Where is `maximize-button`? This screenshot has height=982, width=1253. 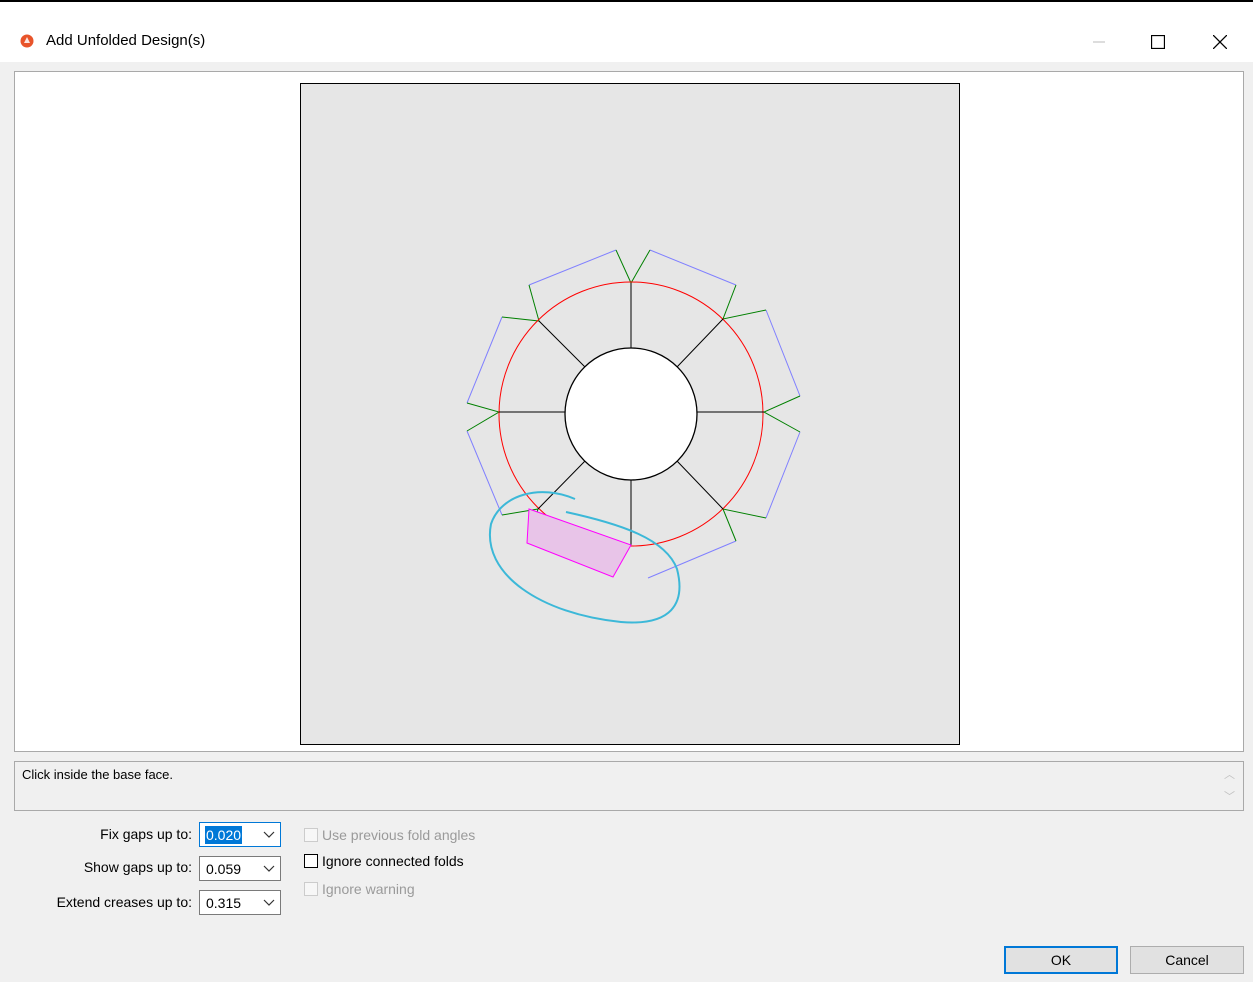 maximize-button is located at coordinates (1158, 42).